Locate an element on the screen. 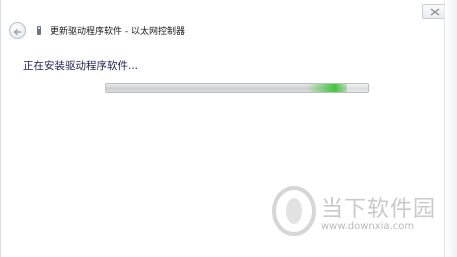  watermark-name: 当下软件园 is located at coordinates (379, 209).